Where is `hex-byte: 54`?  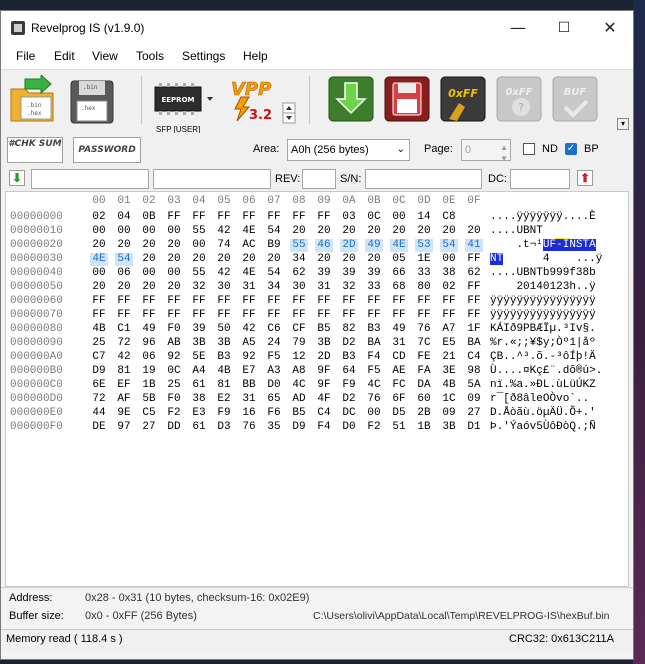
hex-byte: 54 is located at coordinates (274, 231).